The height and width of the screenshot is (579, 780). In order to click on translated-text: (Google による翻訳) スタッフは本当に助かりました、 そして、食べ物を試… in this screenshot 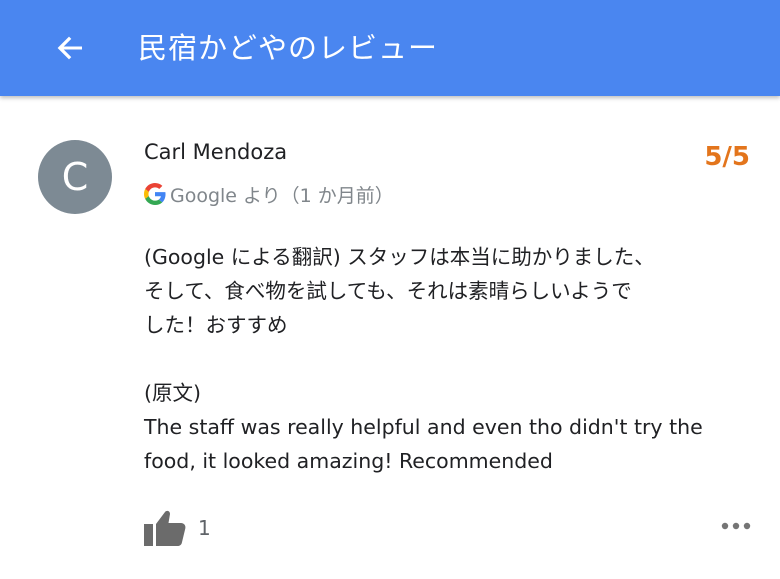, I will do `click(399, 291)`.